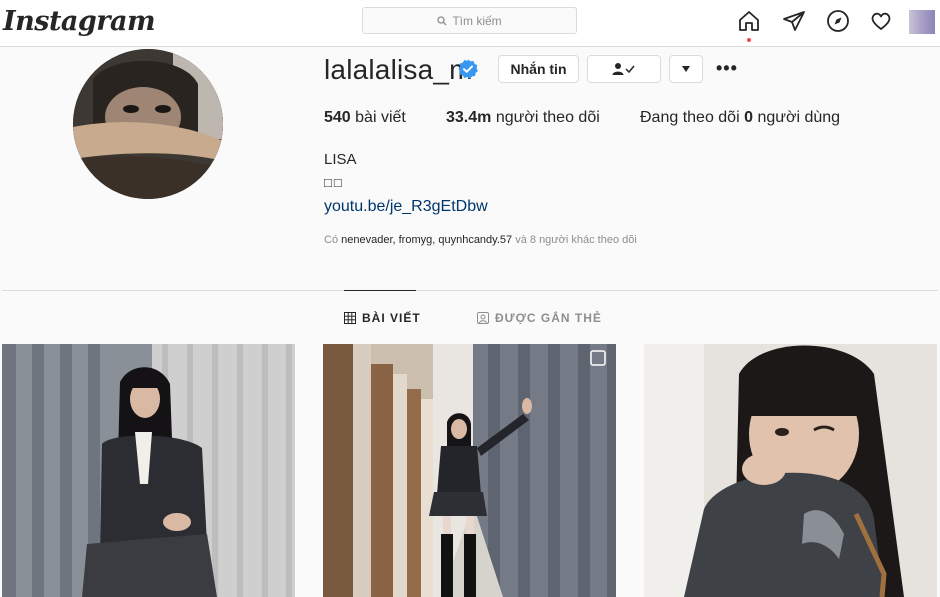  What do you see at coordinates (727, 68) in the screenshot?
I see `more-options-icon: •••` at bounding box center [727, 68].